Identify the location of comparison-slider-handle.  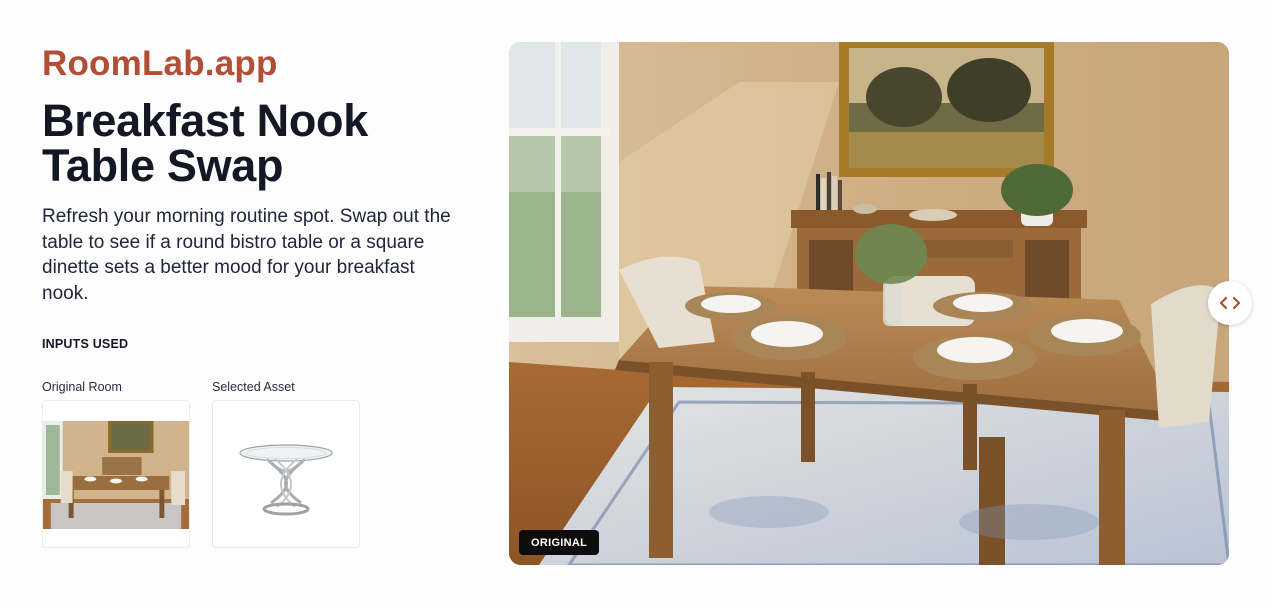
(1230, 303).